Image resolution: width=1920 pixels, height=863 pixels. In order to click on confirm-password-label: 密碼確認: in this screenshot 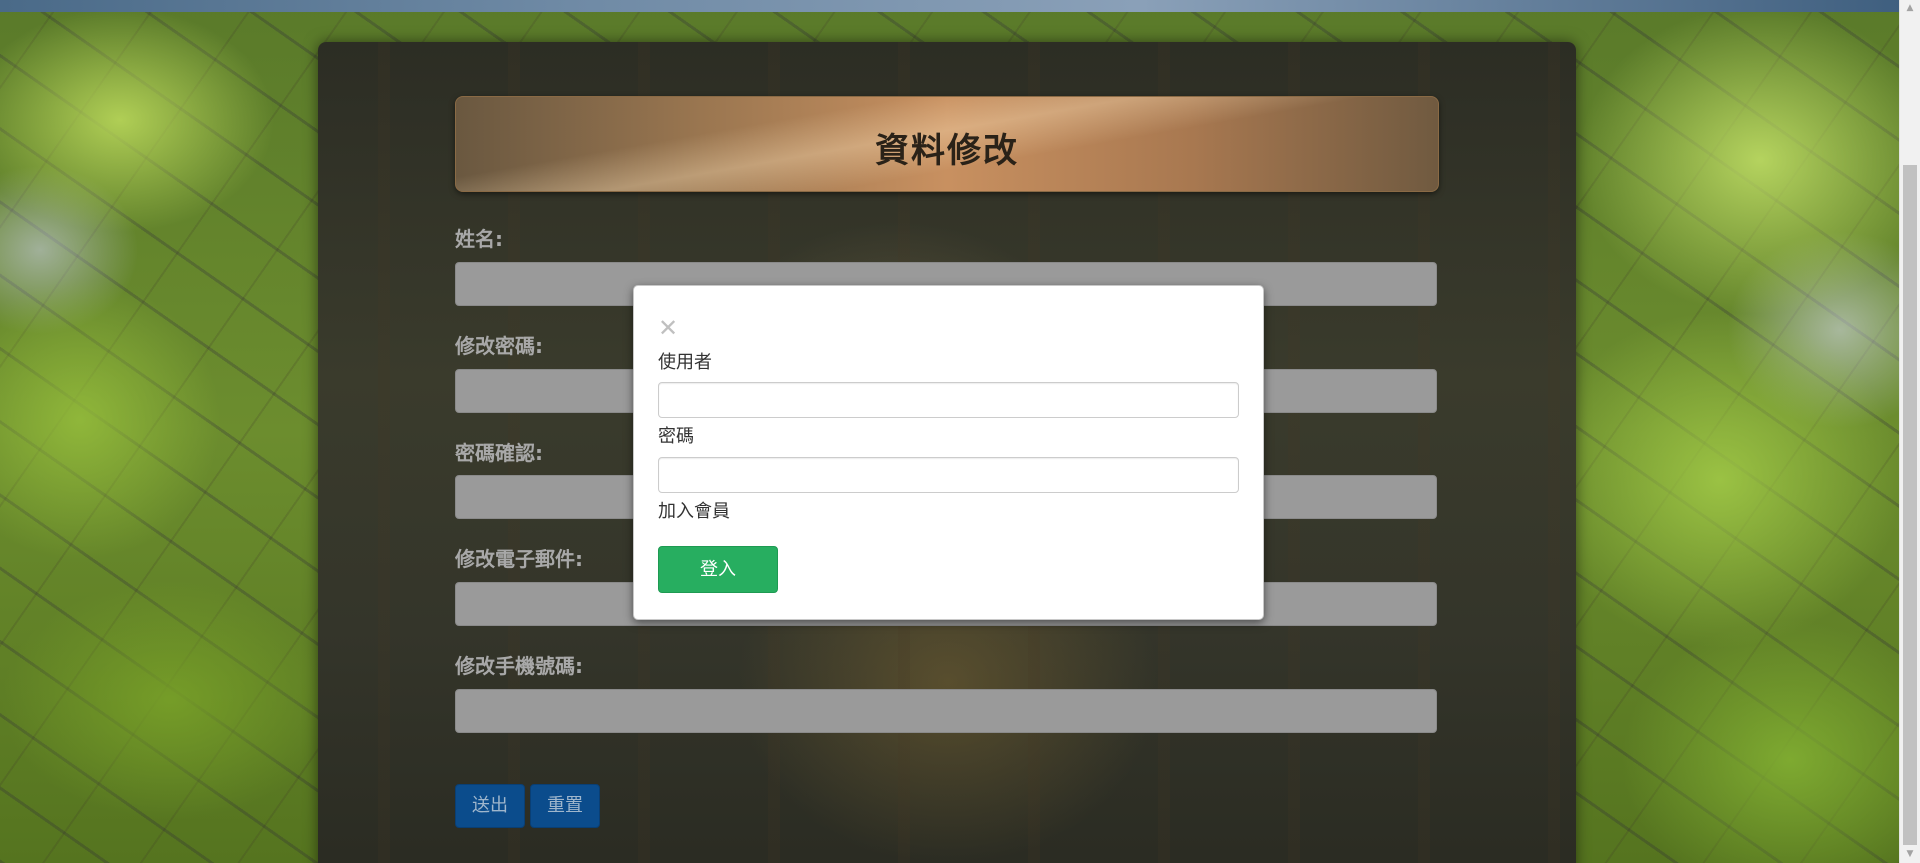, I will do `click(499, 453)`.